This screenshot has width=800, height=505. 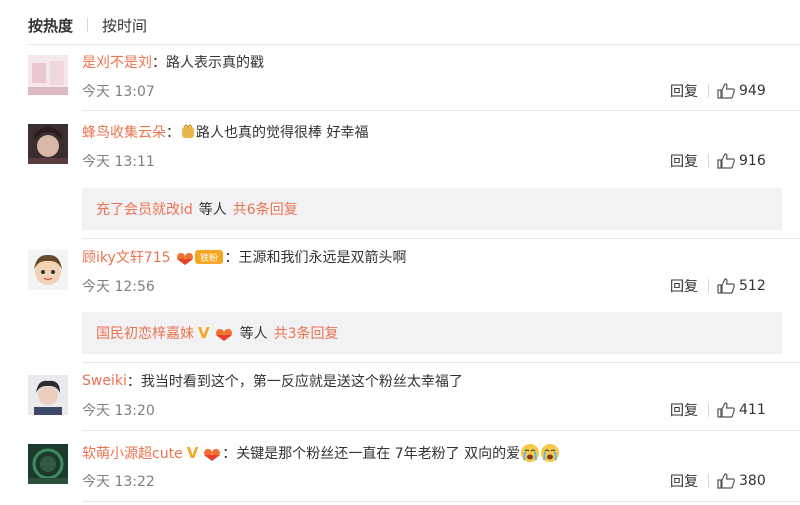 I want to click on comment-header: Sweiki ： 我当时看到这个，第一反应就是送这个粉丝太幸福了, so click(x=272, y=381).